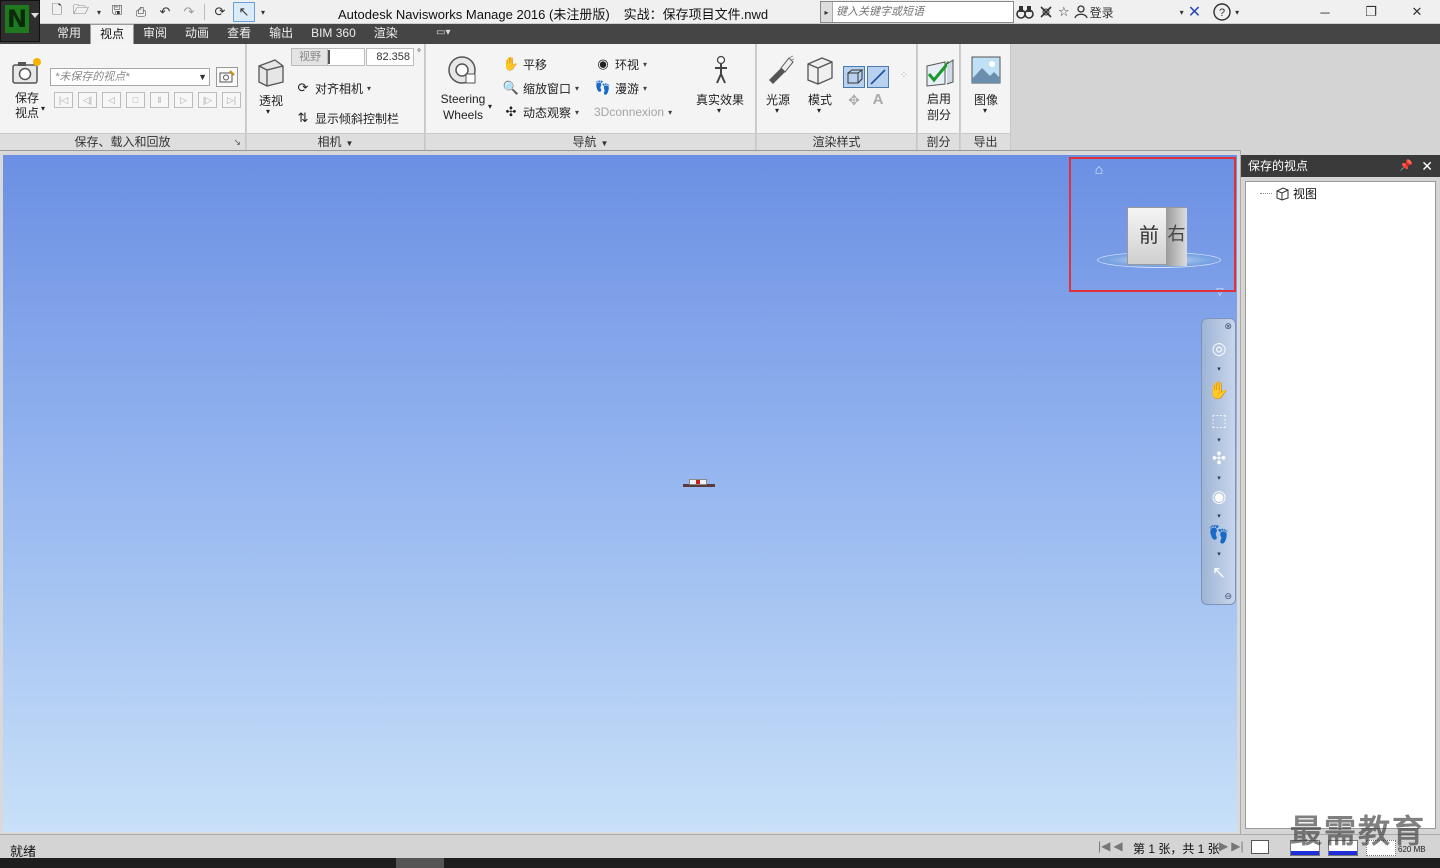 The height and width of the screenshot is (868, 1440). What do you see at coordinates (939, 72) in the screenshot?
I see `enable-sectioning-icon` at bounding box center [939, 72].